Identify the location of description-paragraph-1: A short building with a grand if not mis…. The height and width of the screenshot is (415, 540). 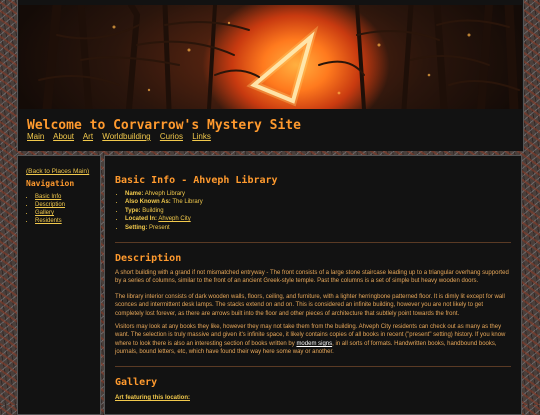
(312, 277).